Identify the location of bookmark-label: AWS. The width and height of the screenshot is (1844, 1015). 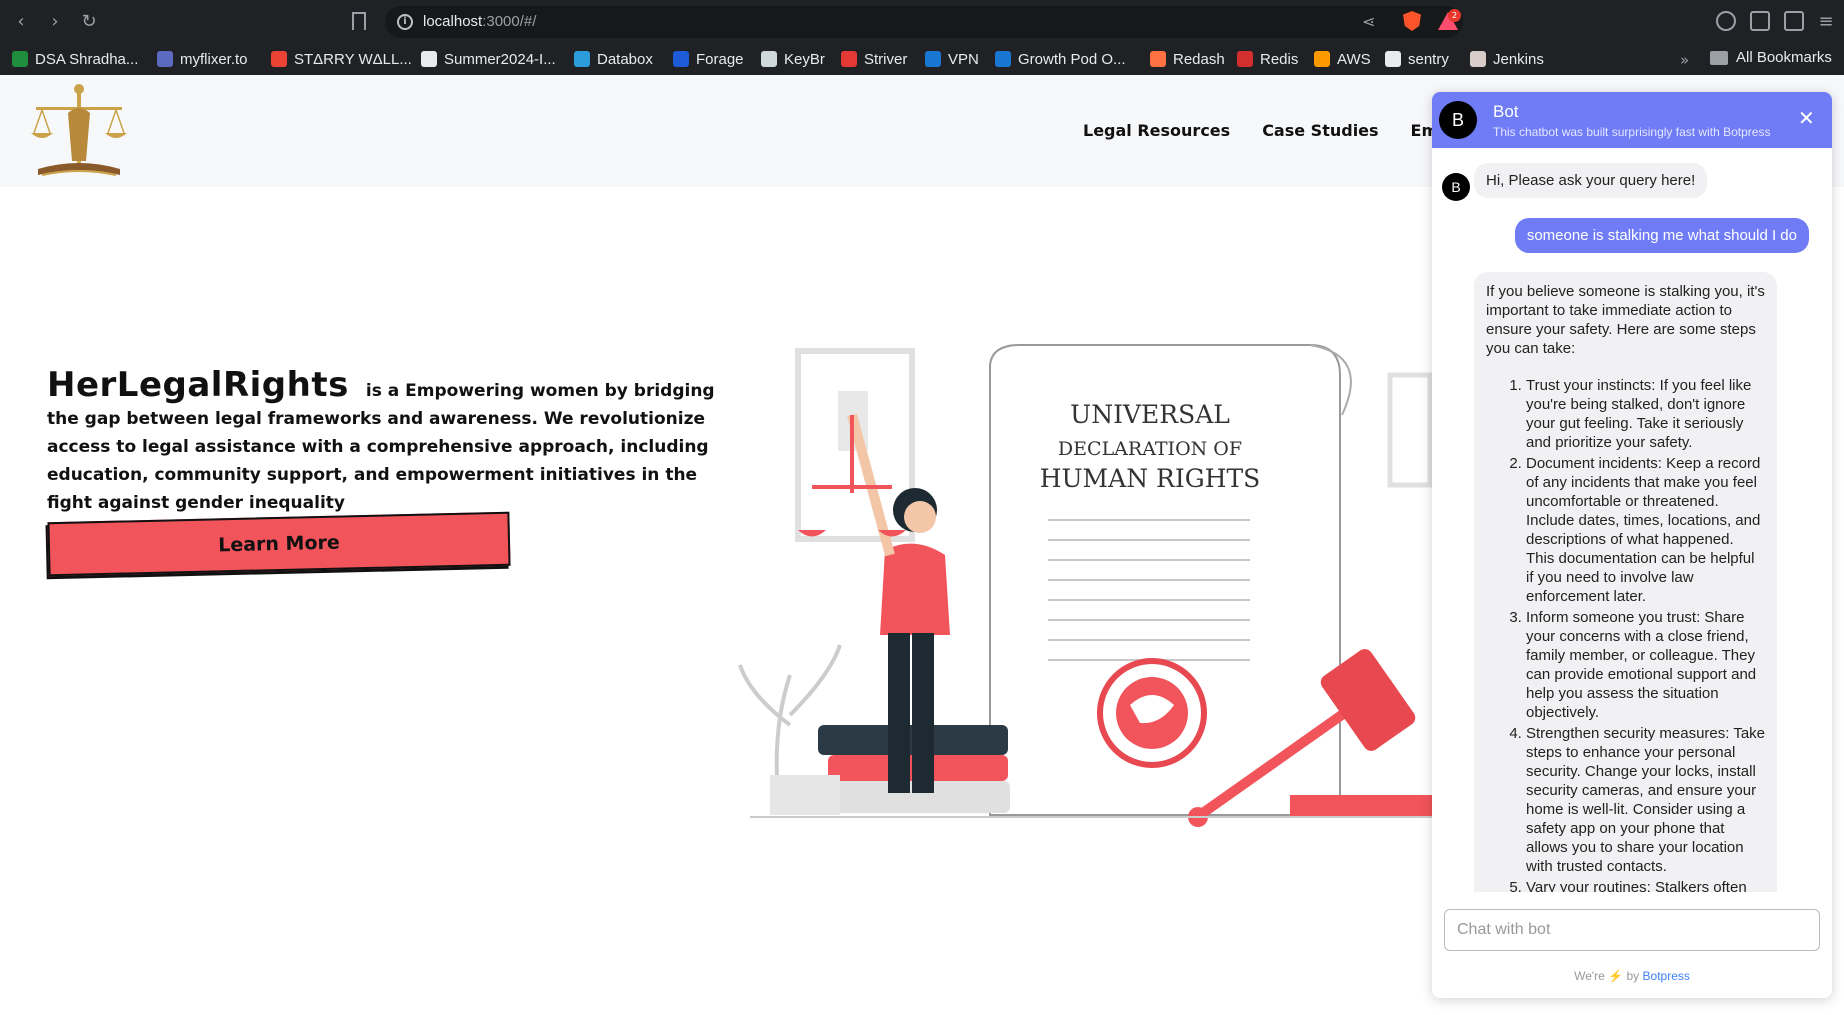
(1354, 59).